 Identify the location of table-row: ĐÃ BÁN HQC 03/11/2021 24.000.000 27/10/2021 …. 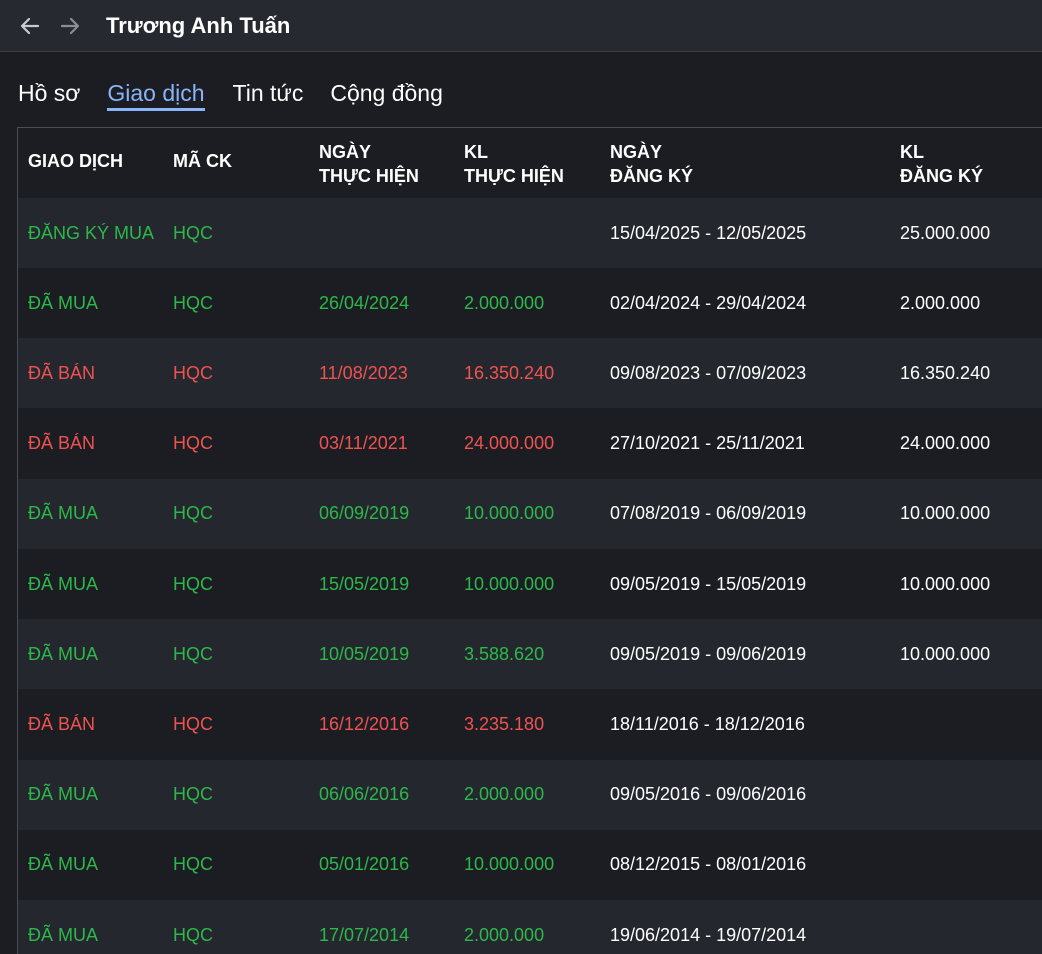
(530, 444).